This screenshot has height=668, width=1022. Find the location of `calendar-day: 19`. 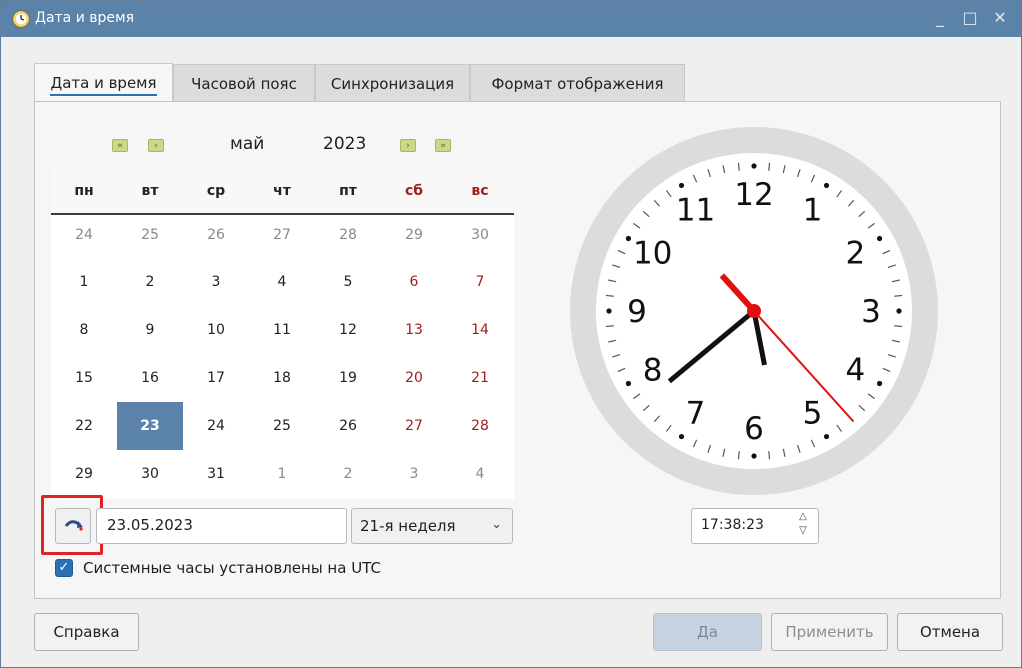

calendar-day: 19 is located at coordinates (348, 378).